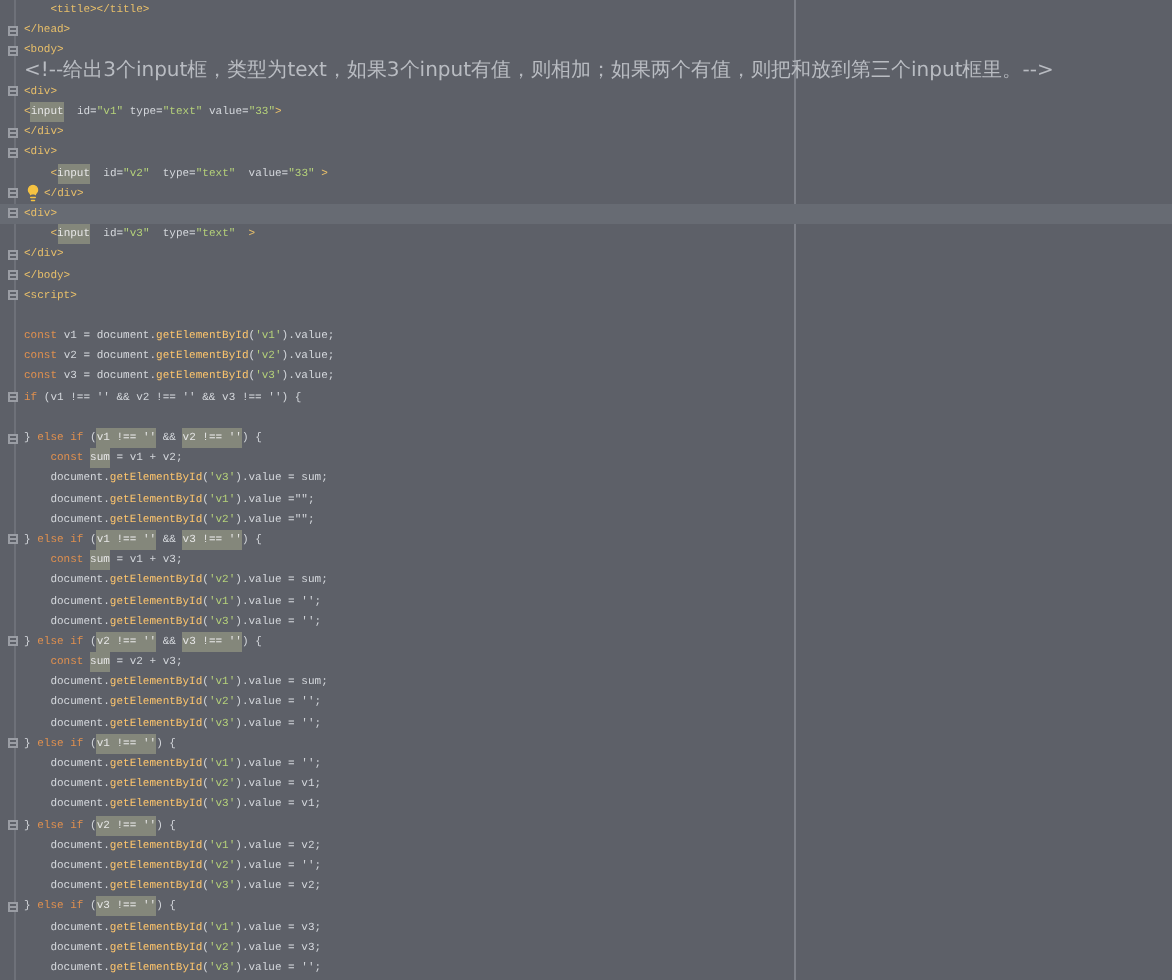  Describe the element at coordinates (539, 71) in the screenshot. I see `code-comment: <!--给出3个input框，类型为text，如果3个input有值，则相加；如果两个有值，则把和放到第三个input框里。-->` at that location.